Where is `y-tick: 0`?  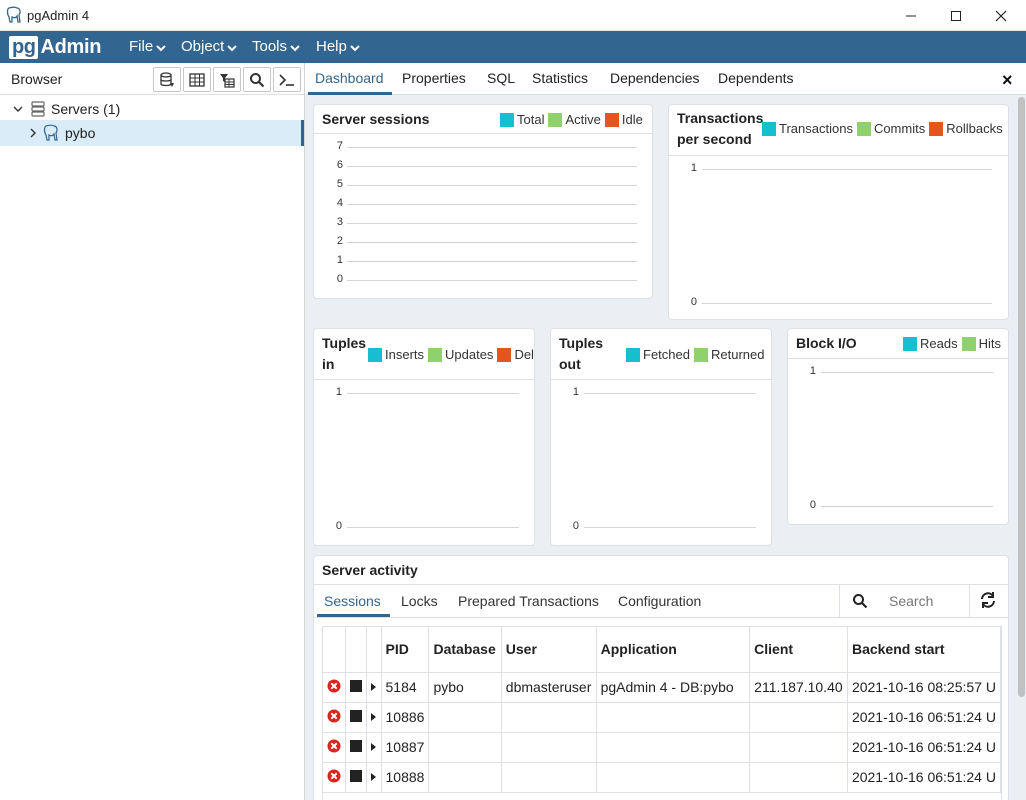
y-tick: 0 is located at coordinates (339, 279).